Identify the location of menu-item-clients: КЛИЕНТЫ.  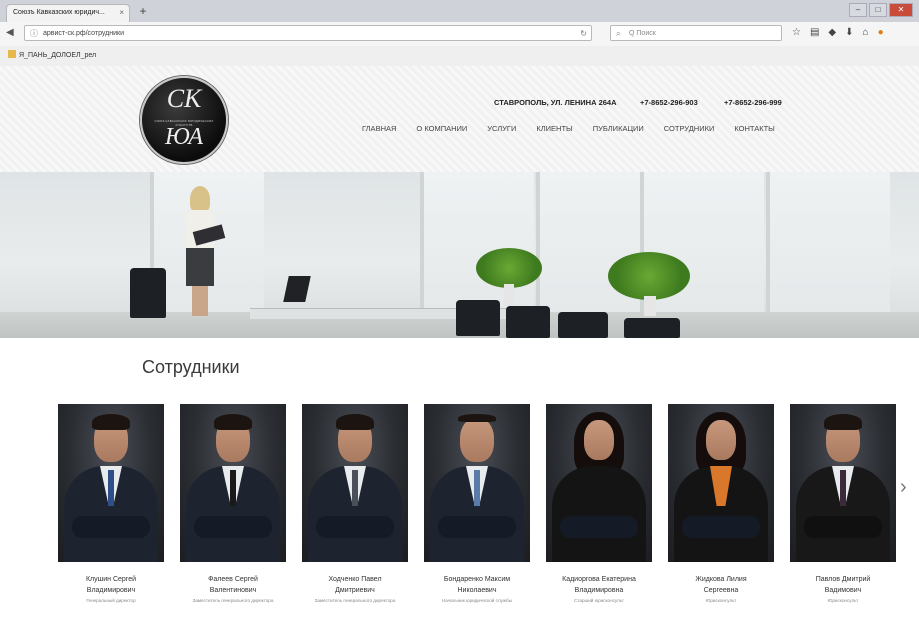
(554, 128).